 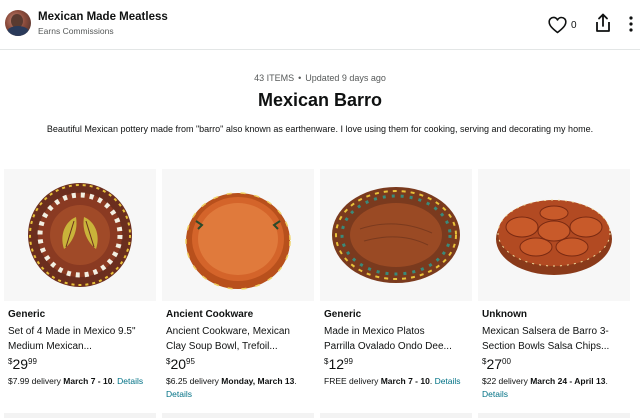 I want to click on product-price: $1299, so click(x=338, y=365).